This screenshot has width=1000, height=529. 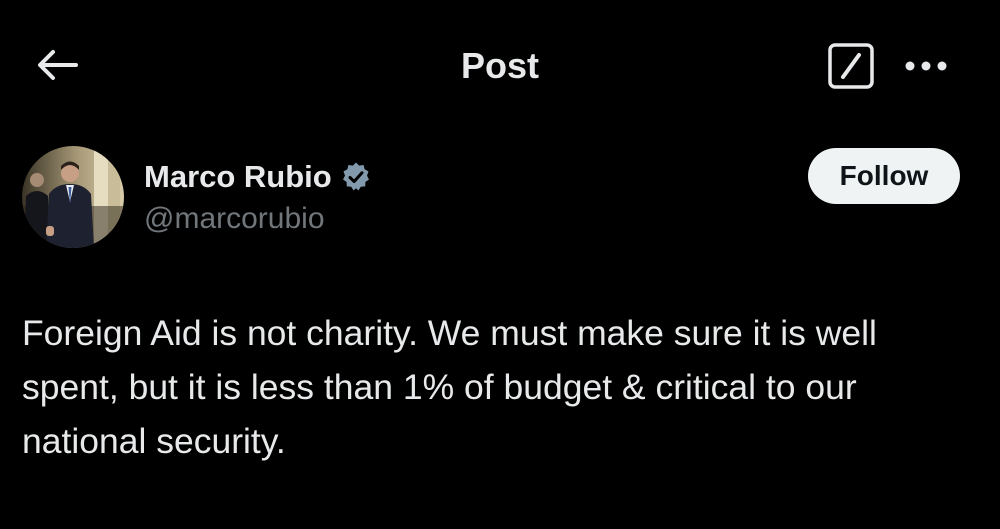 What do you see at coordinates (356, 177) in the screenshot?
I see `verified-badge-icon` at bounding box center [356, 177].